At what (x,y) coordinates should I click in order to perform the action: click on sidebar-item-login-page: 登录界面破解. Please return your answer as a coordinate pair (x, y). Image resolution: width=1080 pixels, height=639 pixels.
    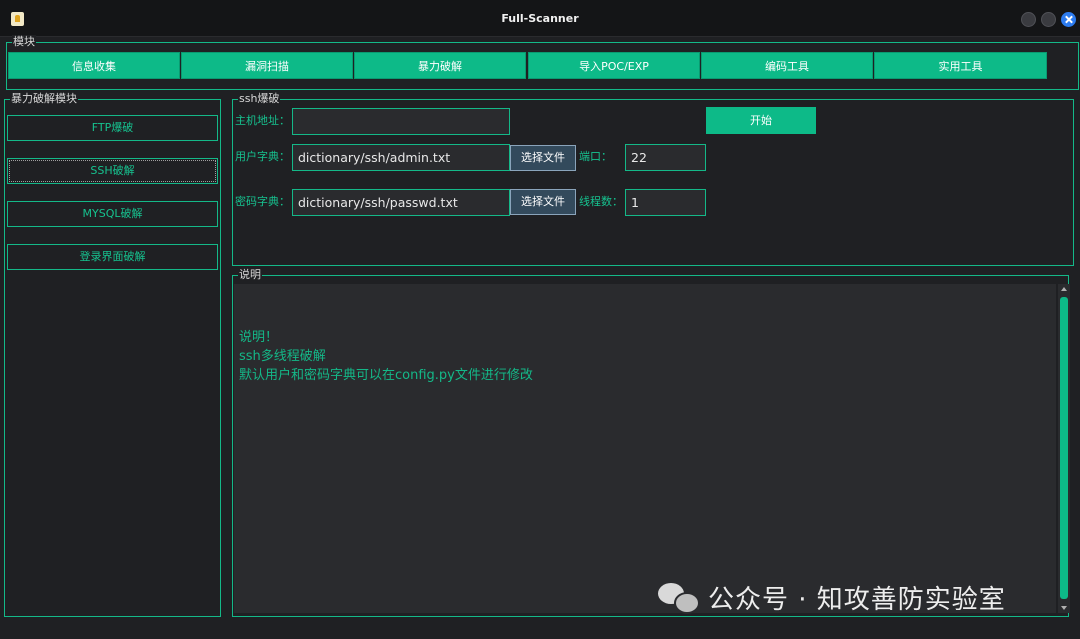
    Looking at the image, I should click on (112, 257).